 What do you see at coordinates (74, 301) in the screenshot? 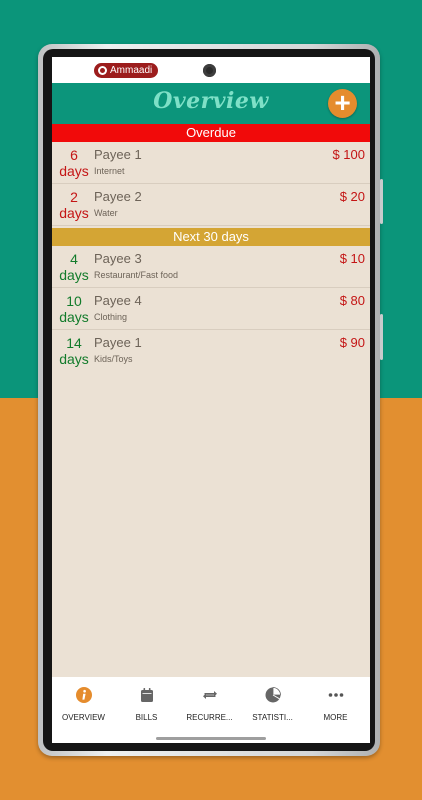
I see `days-count: 10` at bounding box center [74, 301].